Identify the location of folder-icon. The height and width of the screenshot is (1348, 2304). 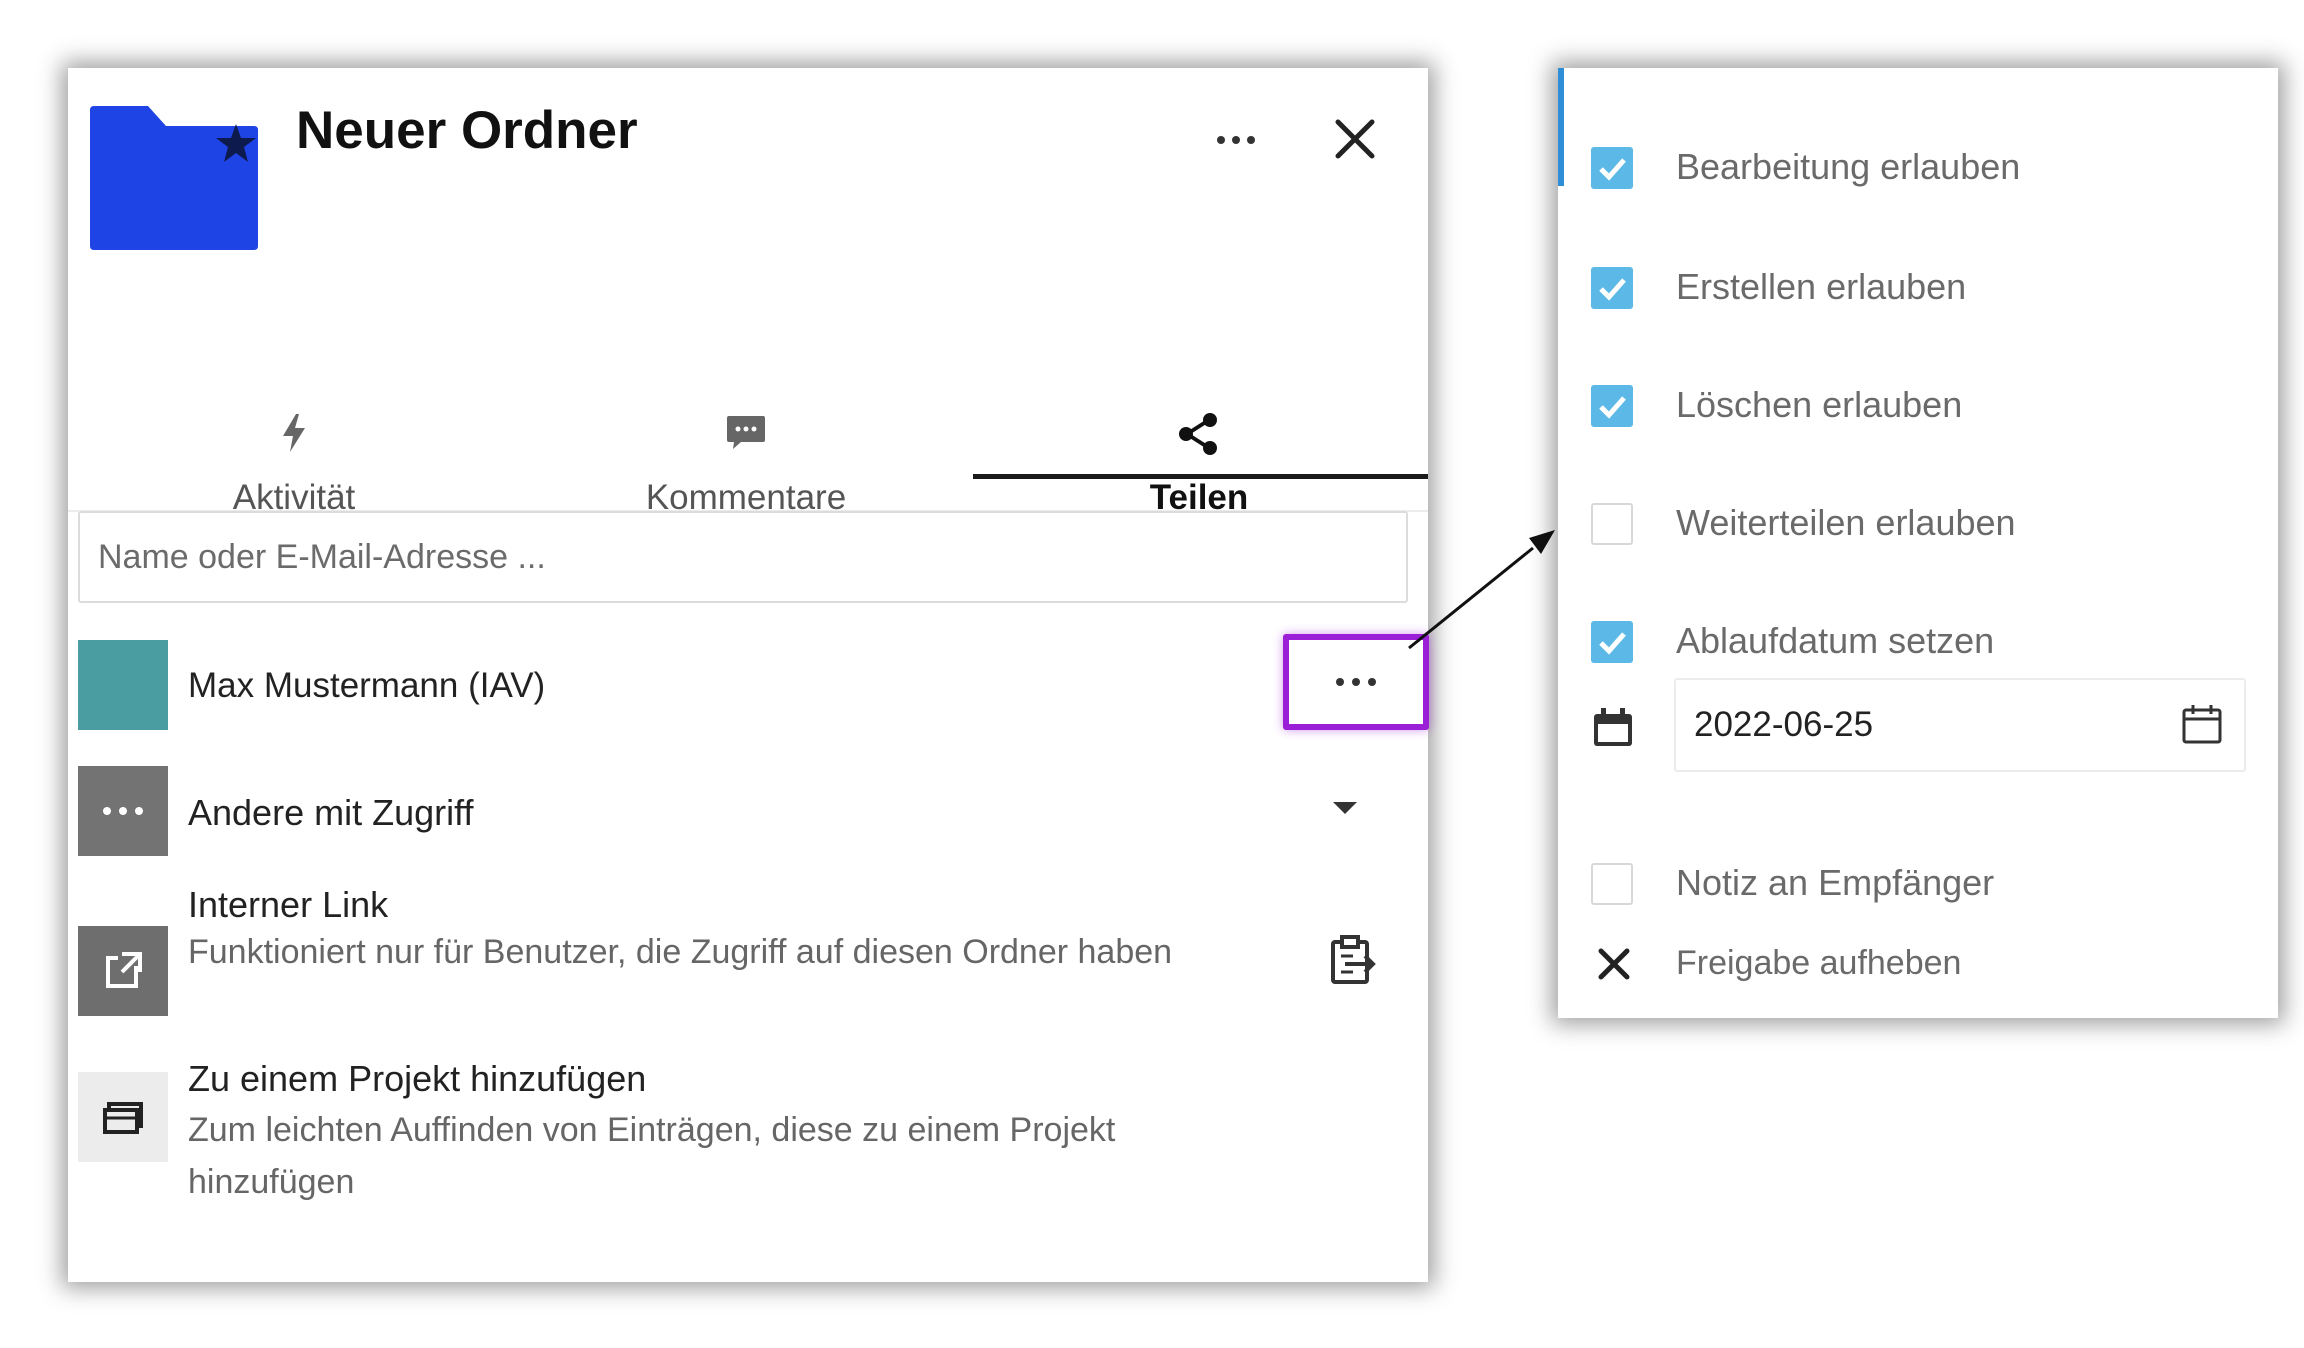
(174, 178).